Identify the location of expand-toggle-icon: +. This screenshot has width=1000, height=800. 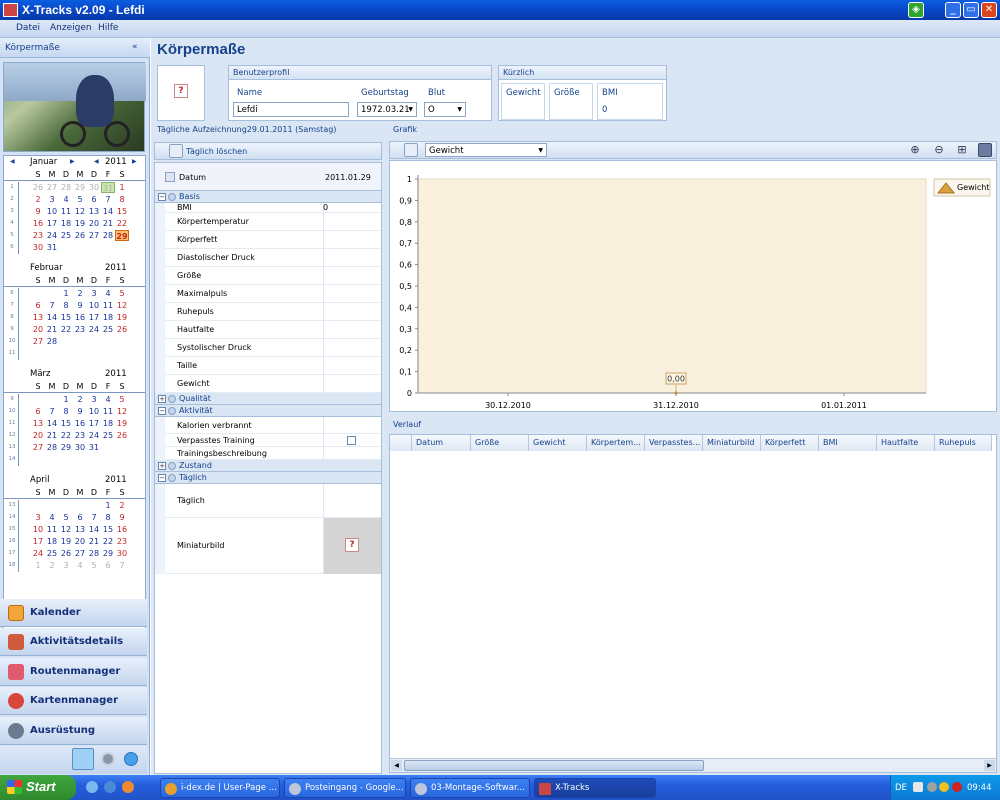
(162, 399).